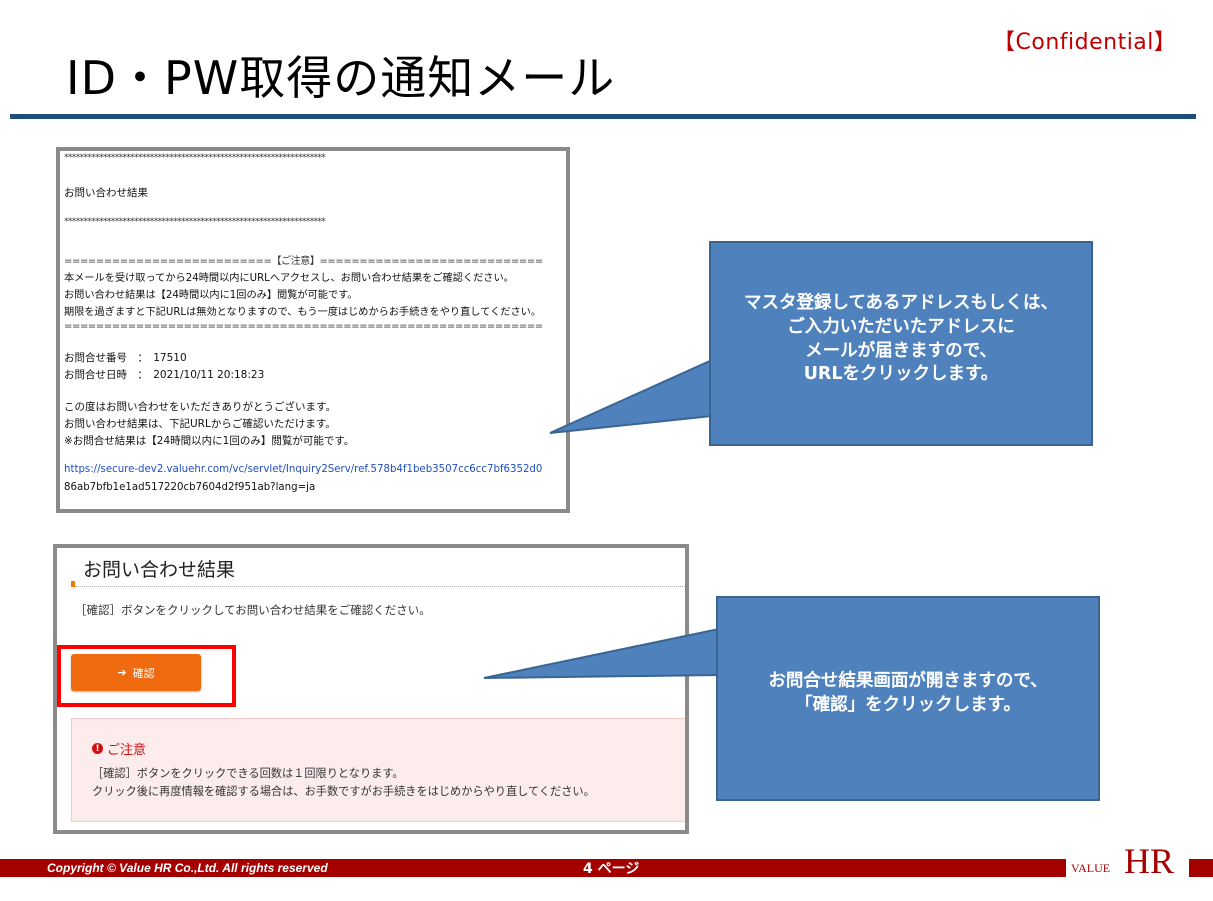  Describe the element at coordinates (901, 326) in the screenshot. I see `callout-line: ご入力いただいたアドレスに` at that location.